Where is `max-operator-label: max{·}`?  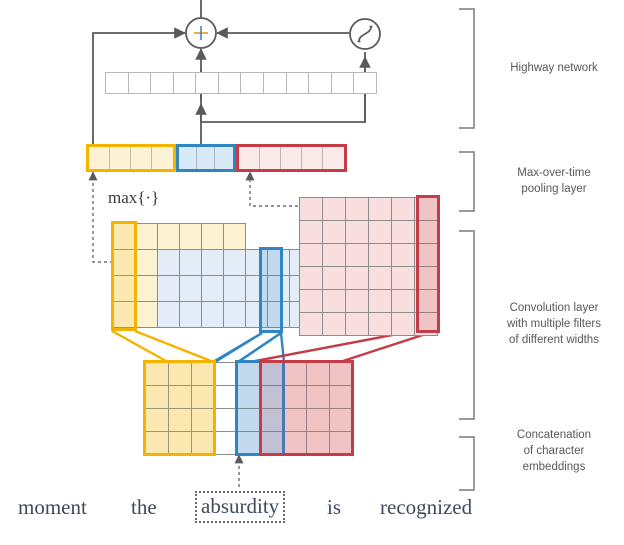 max-operator-label: max{·} is located at coordinates (134, 197).